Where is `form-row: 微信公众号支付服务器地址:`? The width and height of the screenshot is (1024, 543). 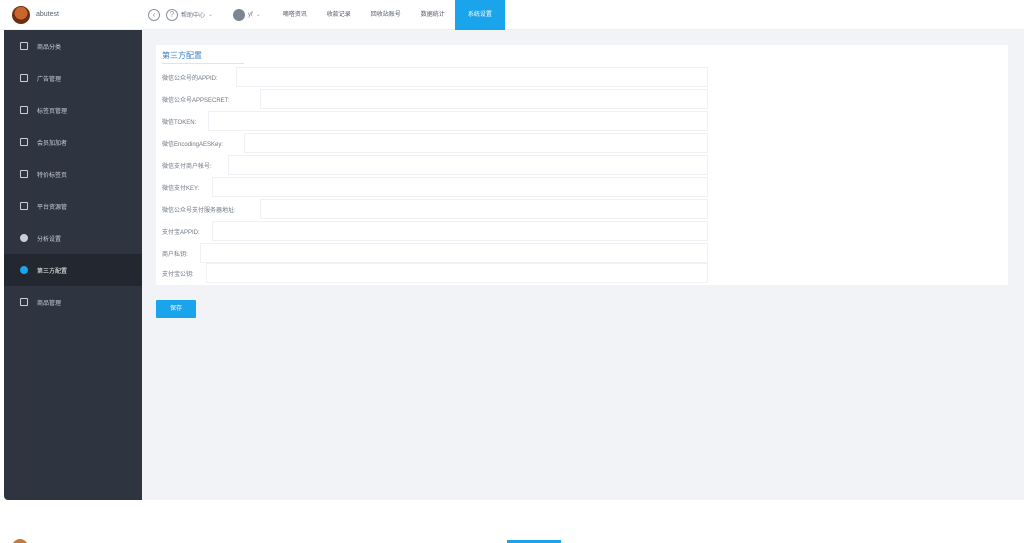 form-row: 微信公众号支付服务器地址: is located at coordinates (199, 209).